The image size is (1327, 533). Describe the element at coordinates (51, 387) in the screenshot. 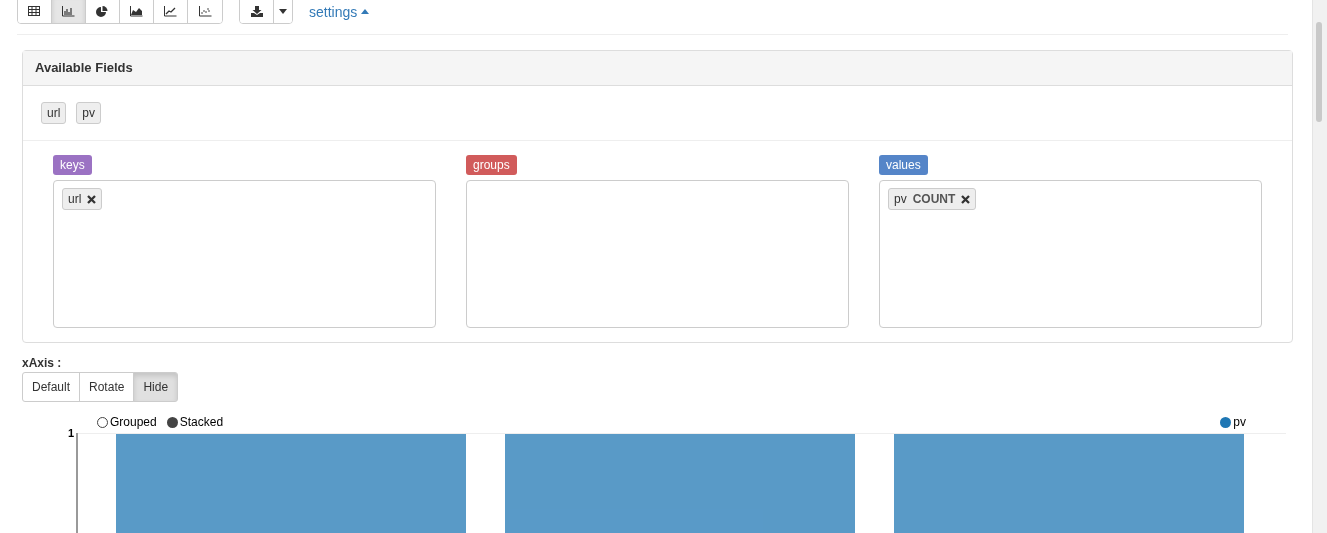

I see `axis-option-button: Default` at that location.